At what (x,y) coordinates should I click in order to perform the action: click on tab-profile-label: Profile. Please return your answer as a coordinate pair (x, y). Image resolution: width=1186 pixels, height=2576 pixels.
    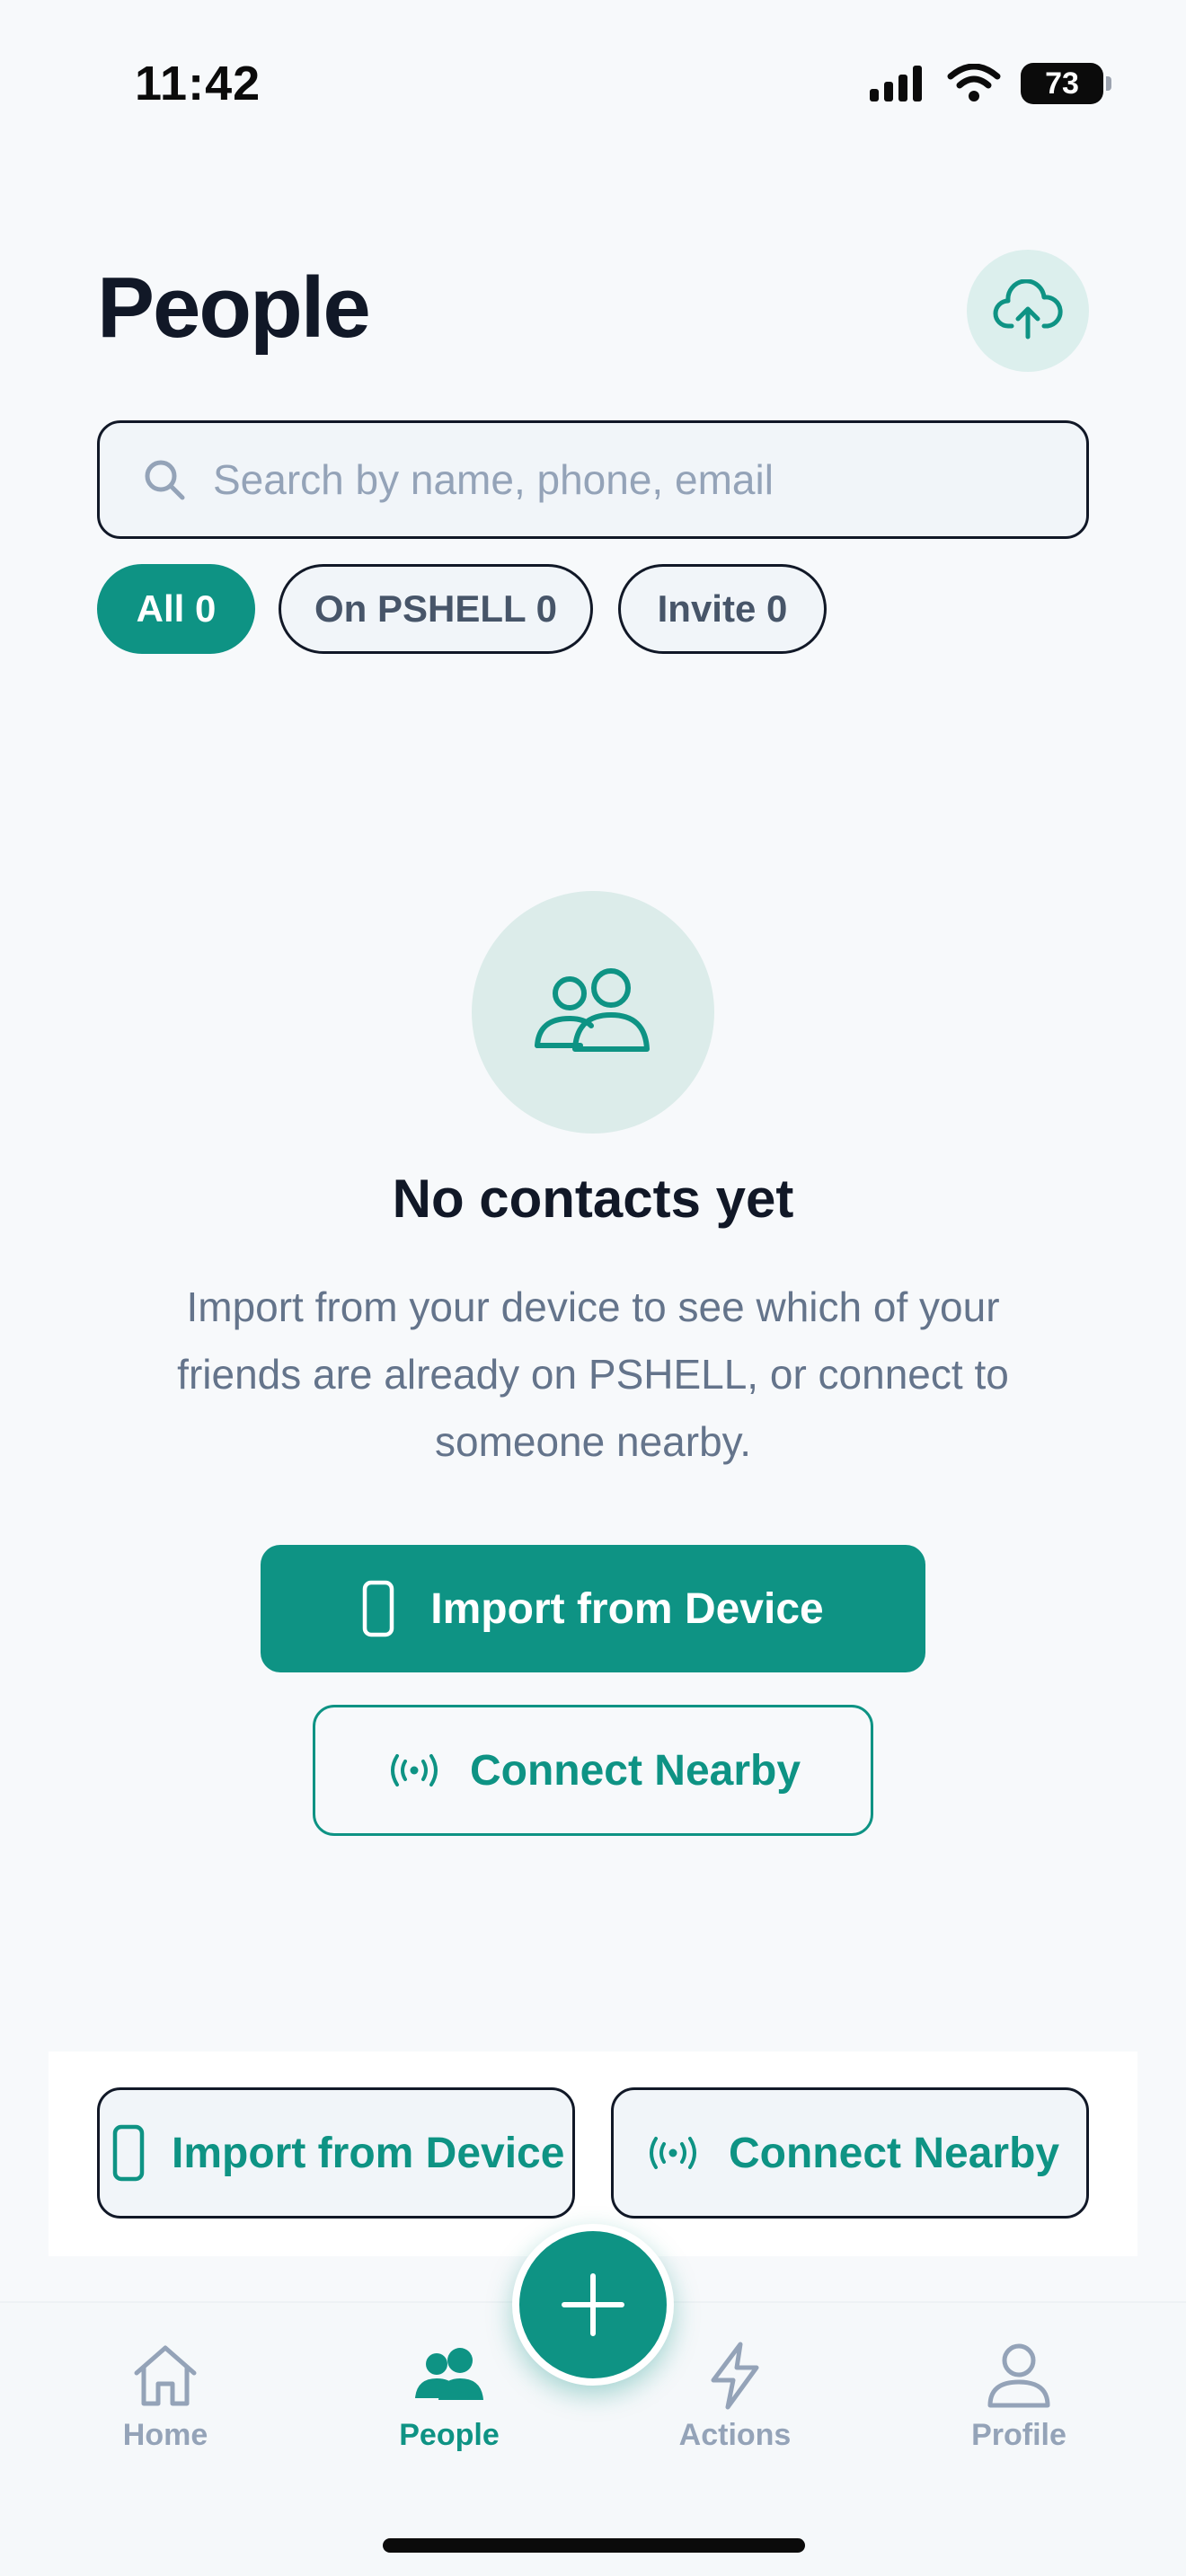
    Looking at the image, I should click on (1019, 2435).